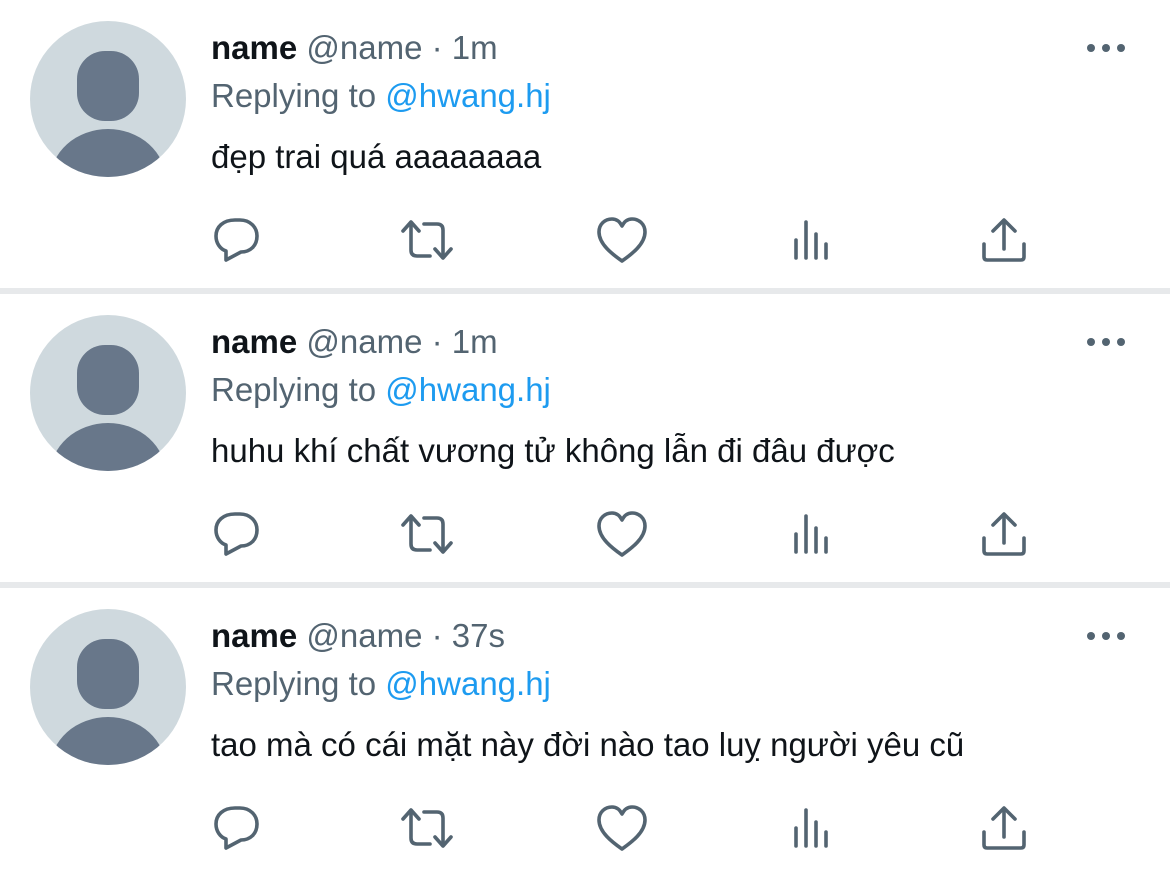 The width and height of the screenshot is (1170, 873). What do you see at coordinates (478, 635) in the screenshot?
I see `timestamp: 37s` at bounding box center [478, 635].